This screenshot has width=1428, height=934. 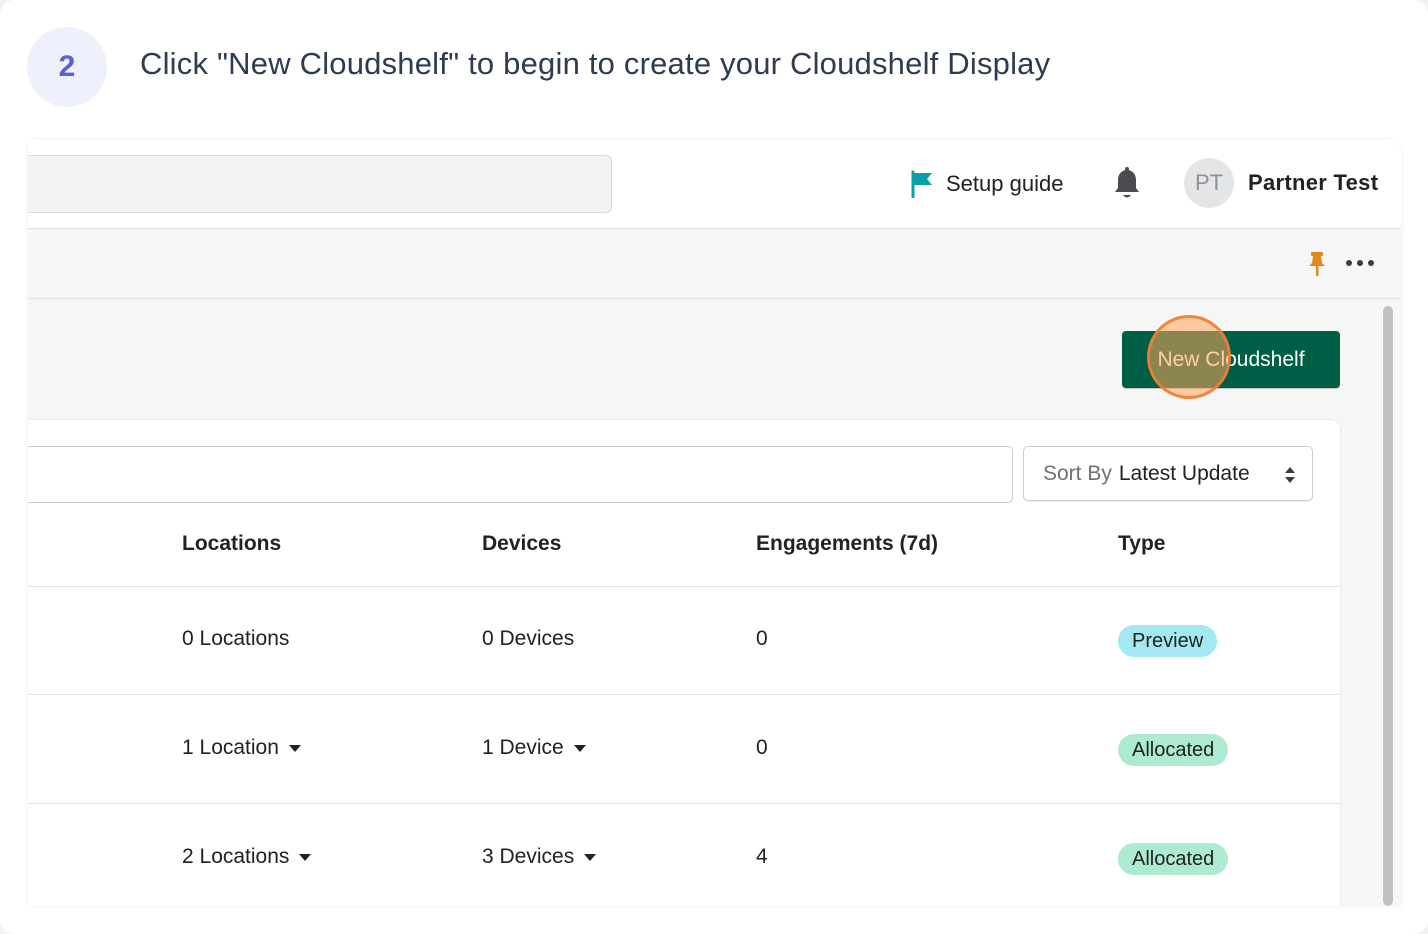 I want to click on setup-guide-label: Setup guide, so click(x=1005, y=183).